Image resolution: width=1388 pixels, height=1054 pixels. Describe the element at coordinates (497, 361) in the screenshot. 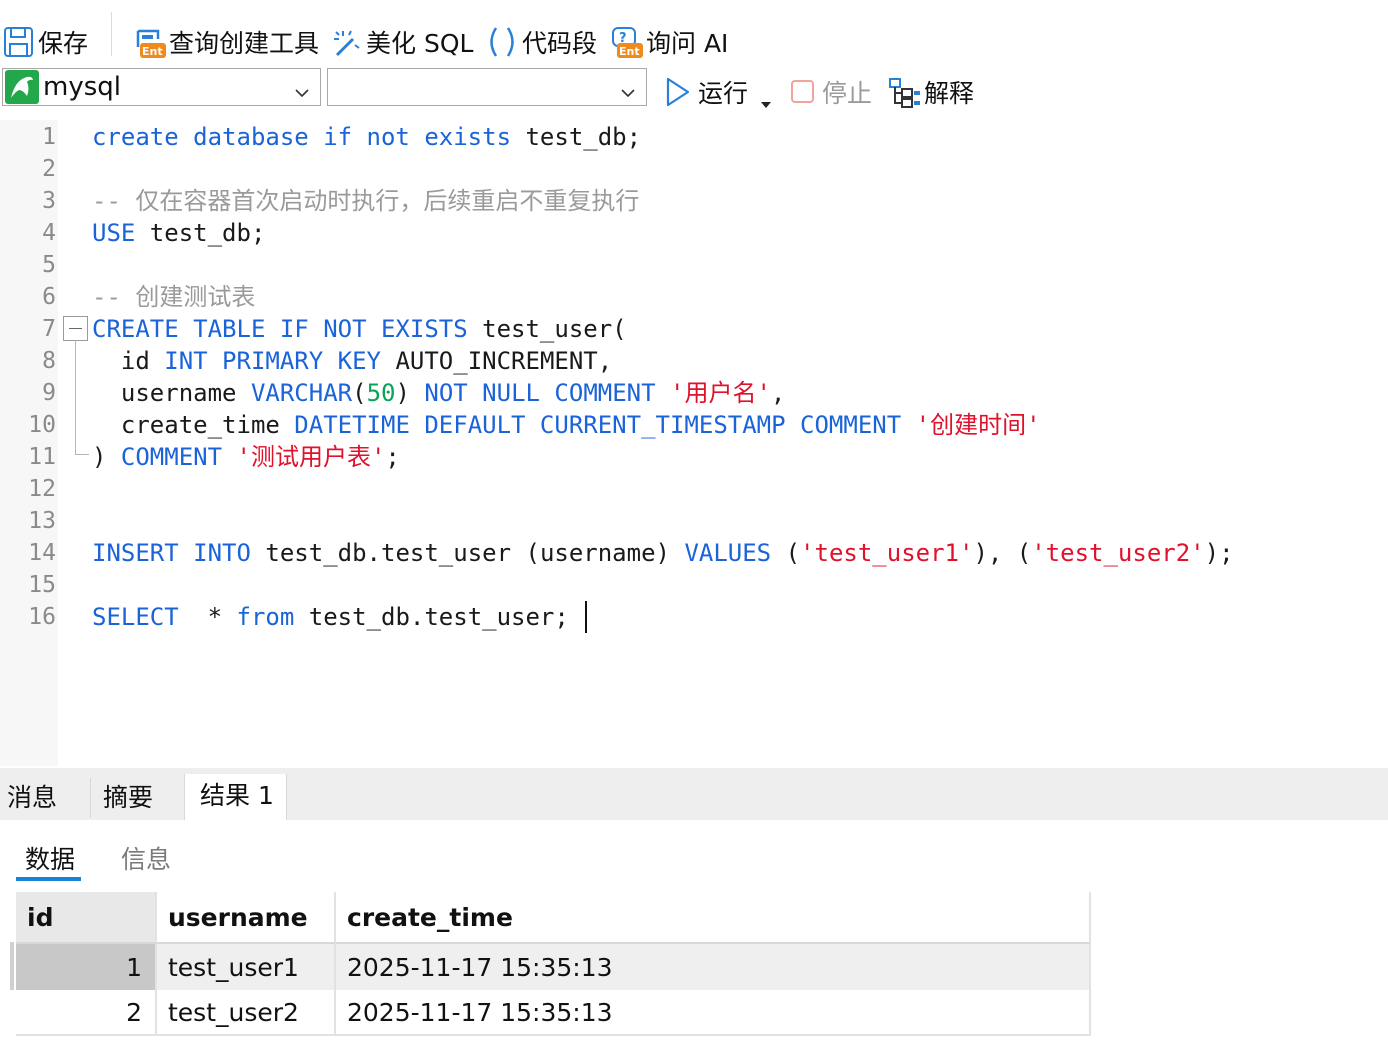

I see `code-token: AUTO_INCREMENT,` at that location.